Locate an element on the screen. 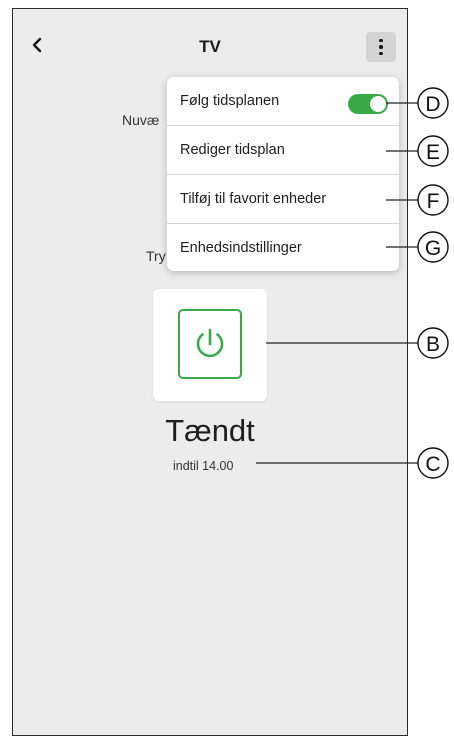 This screenshot has height=736, width=454. current-label-partial: Nuvæ is located at coordinates (141, 120).